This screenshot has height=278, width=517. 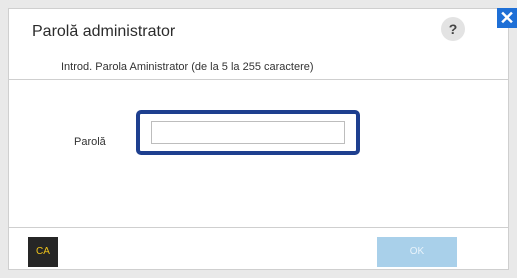 I want to click on ca-button: CA, so click(x=43, y=252).